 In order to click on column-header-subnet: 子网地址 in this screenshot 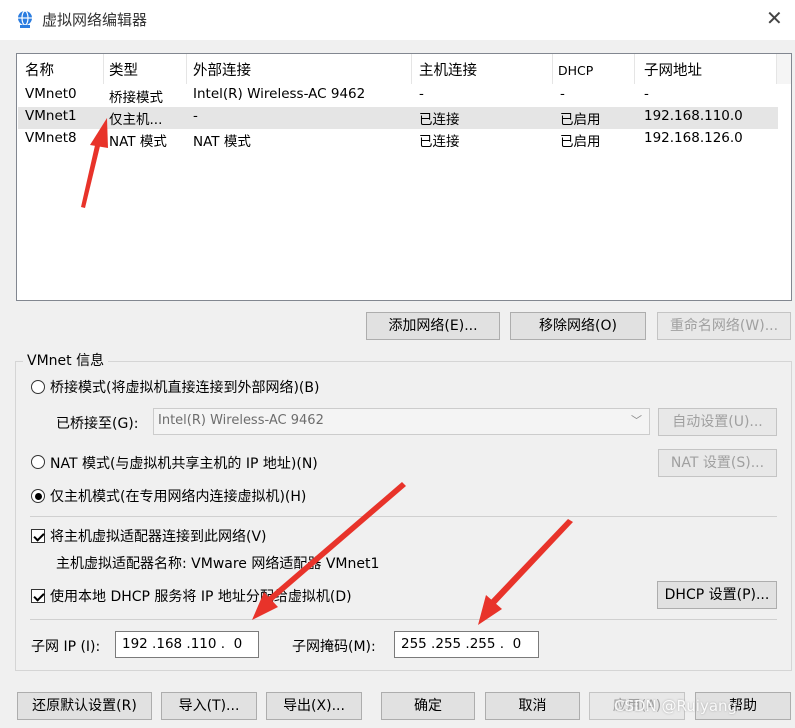, I will do `click(673, 69)`.